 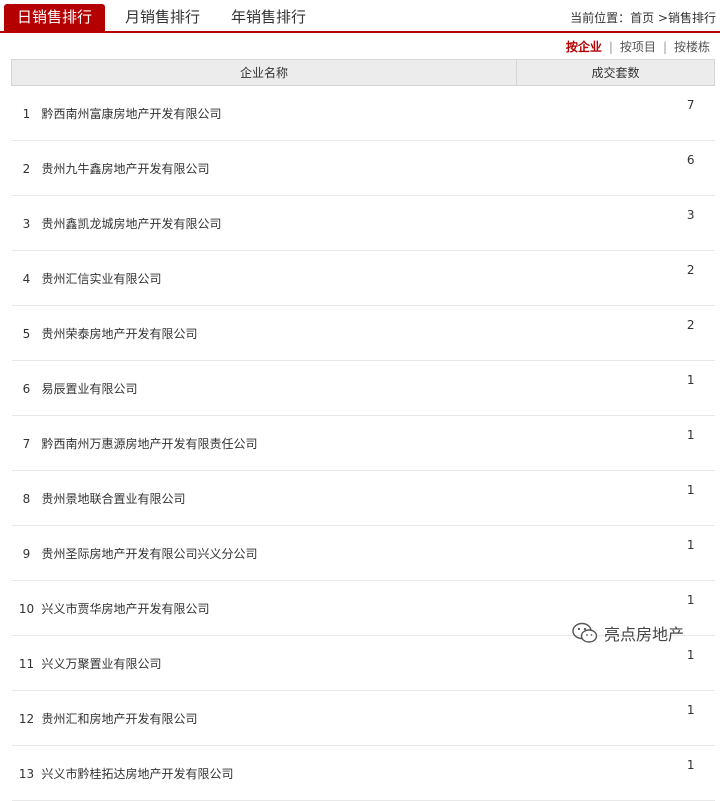 I want to click on filter-by-project: 按项目, so click(x=638, y=47).